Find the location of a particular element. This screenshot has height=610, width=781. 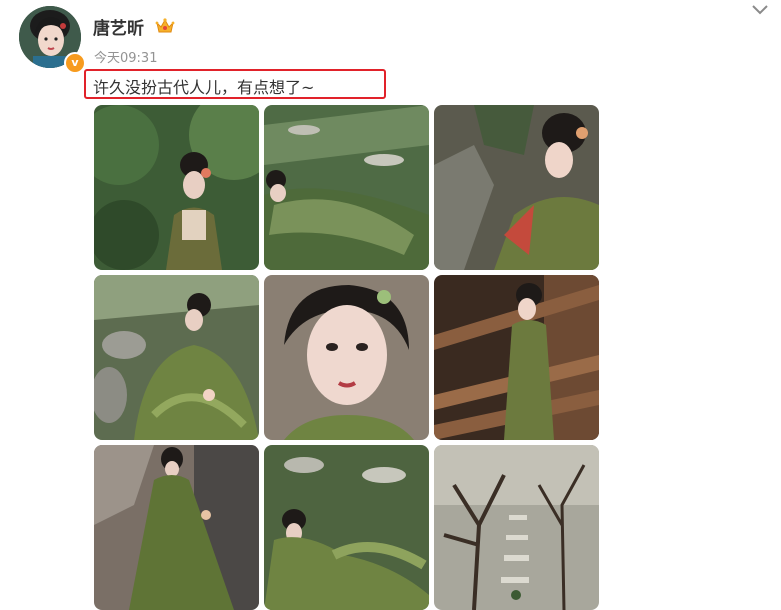

author-name: 唐艺昕 is located at coordinates (118, 26).